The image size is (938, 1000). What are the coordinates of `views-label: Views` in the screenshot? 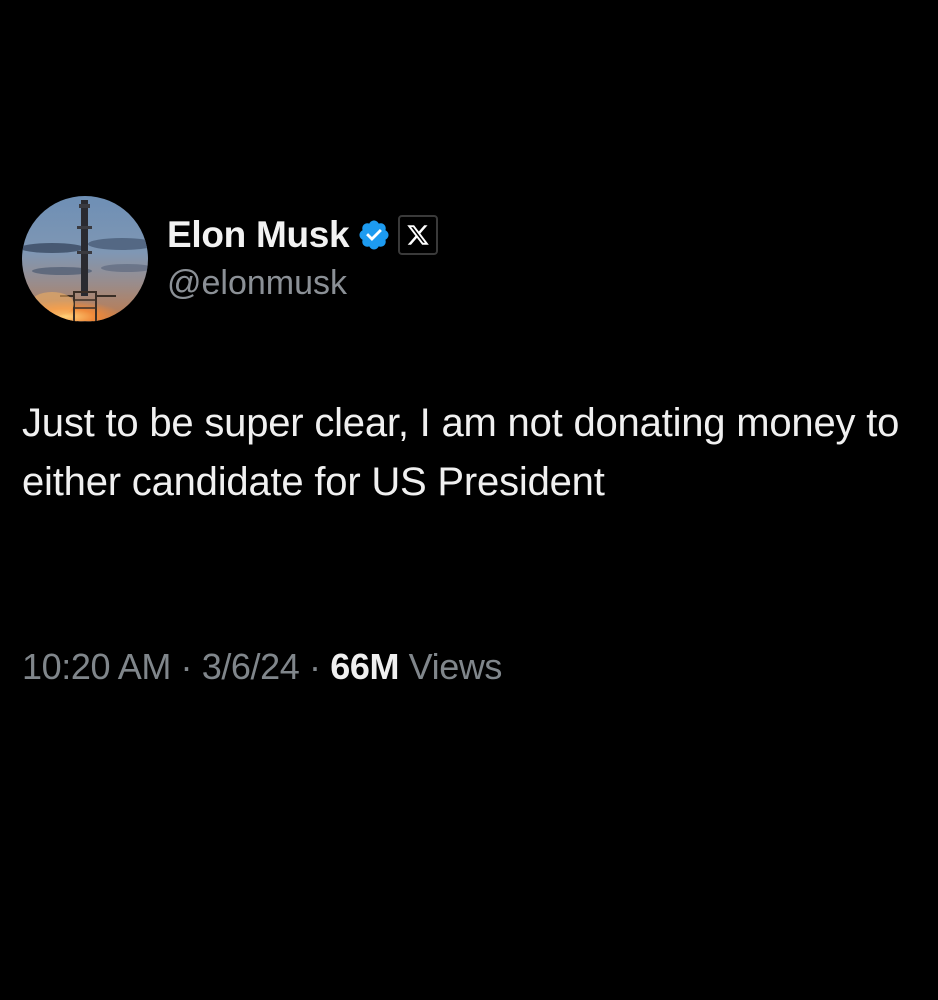 It's located at (451, 666).